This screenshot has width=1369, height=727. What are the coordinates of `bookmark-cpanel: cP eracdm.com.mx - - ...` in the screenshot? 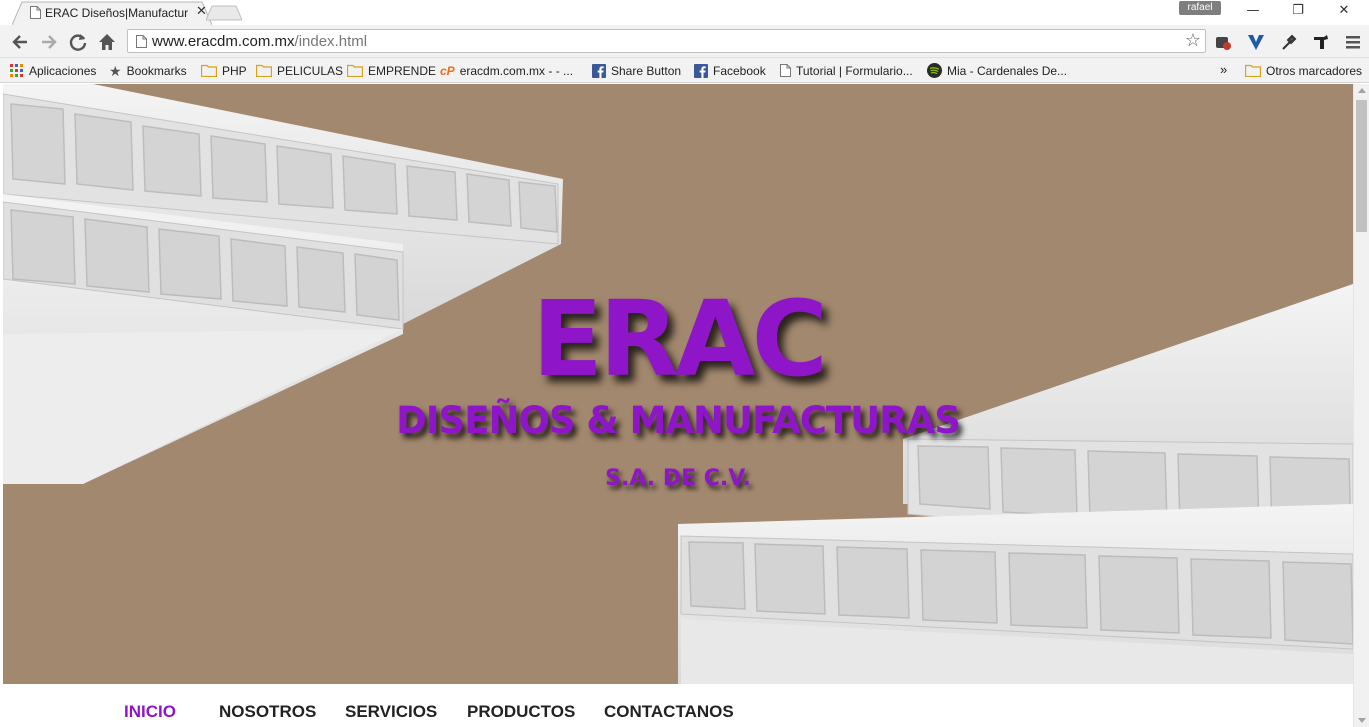 It's located at (506, 70).